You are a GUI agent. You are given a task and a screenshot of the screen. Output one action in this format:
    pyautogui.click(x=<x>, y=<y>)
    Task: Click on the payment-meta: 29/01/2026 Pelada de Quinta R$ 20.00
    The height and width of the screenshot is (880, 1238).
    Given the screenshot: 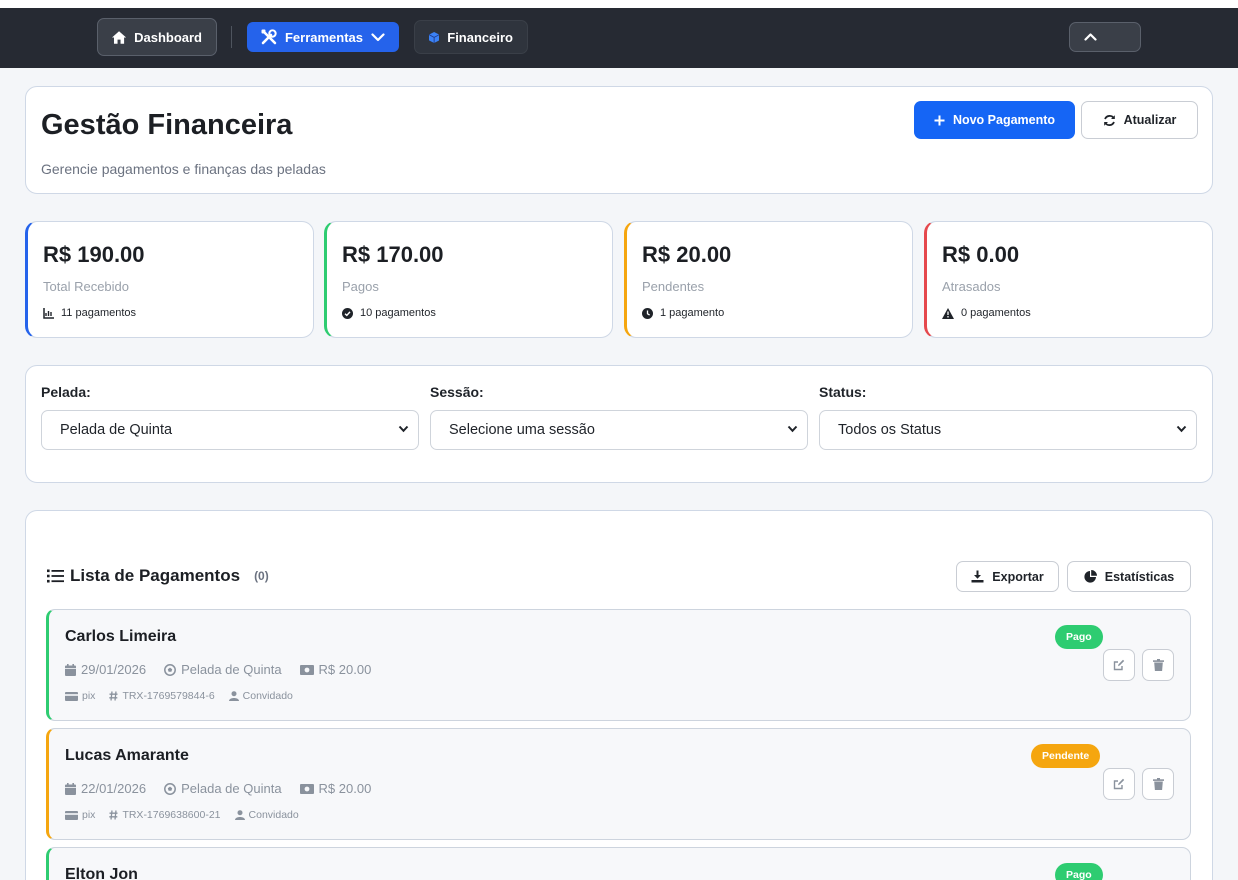 What is the action you would take?
    pyautogui.click(x=227, y=669)
    